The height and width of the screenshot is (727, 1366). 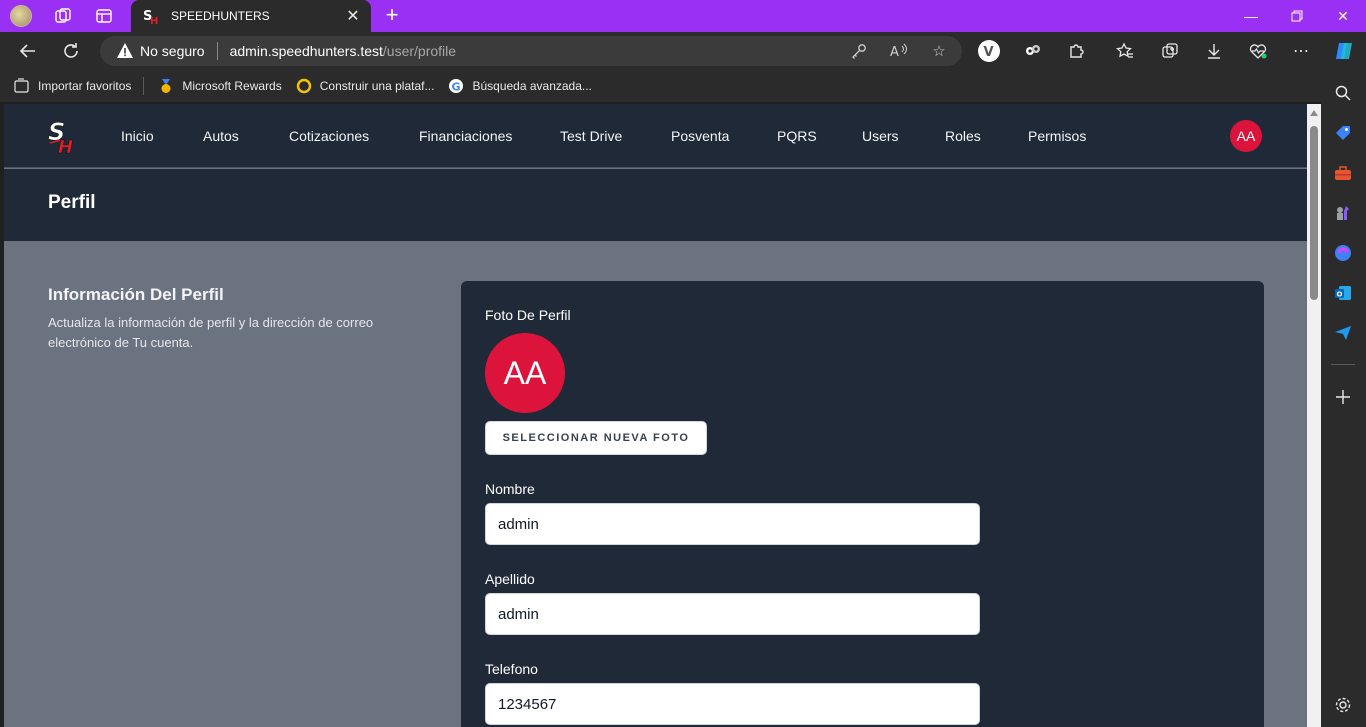 What do you see at coordinates (353, 16) in the screenshot?
I see `close-tab-icon: ✕` at bounding box center [353, 16].